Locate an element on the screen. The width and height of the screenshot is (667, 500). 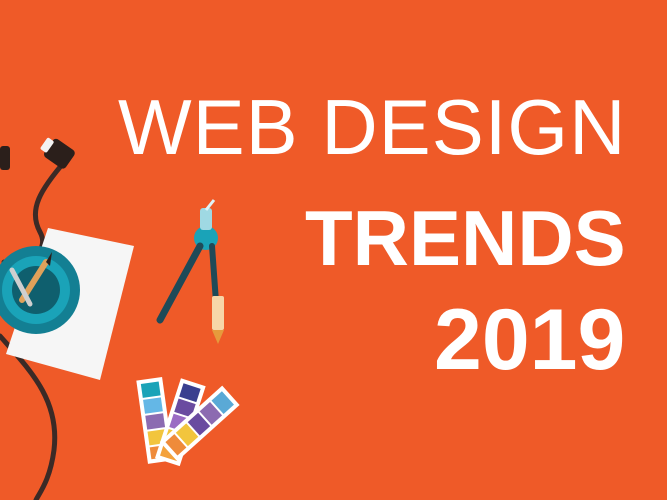
headline-line-2: TRENDS is located at coordinates (465, 238).